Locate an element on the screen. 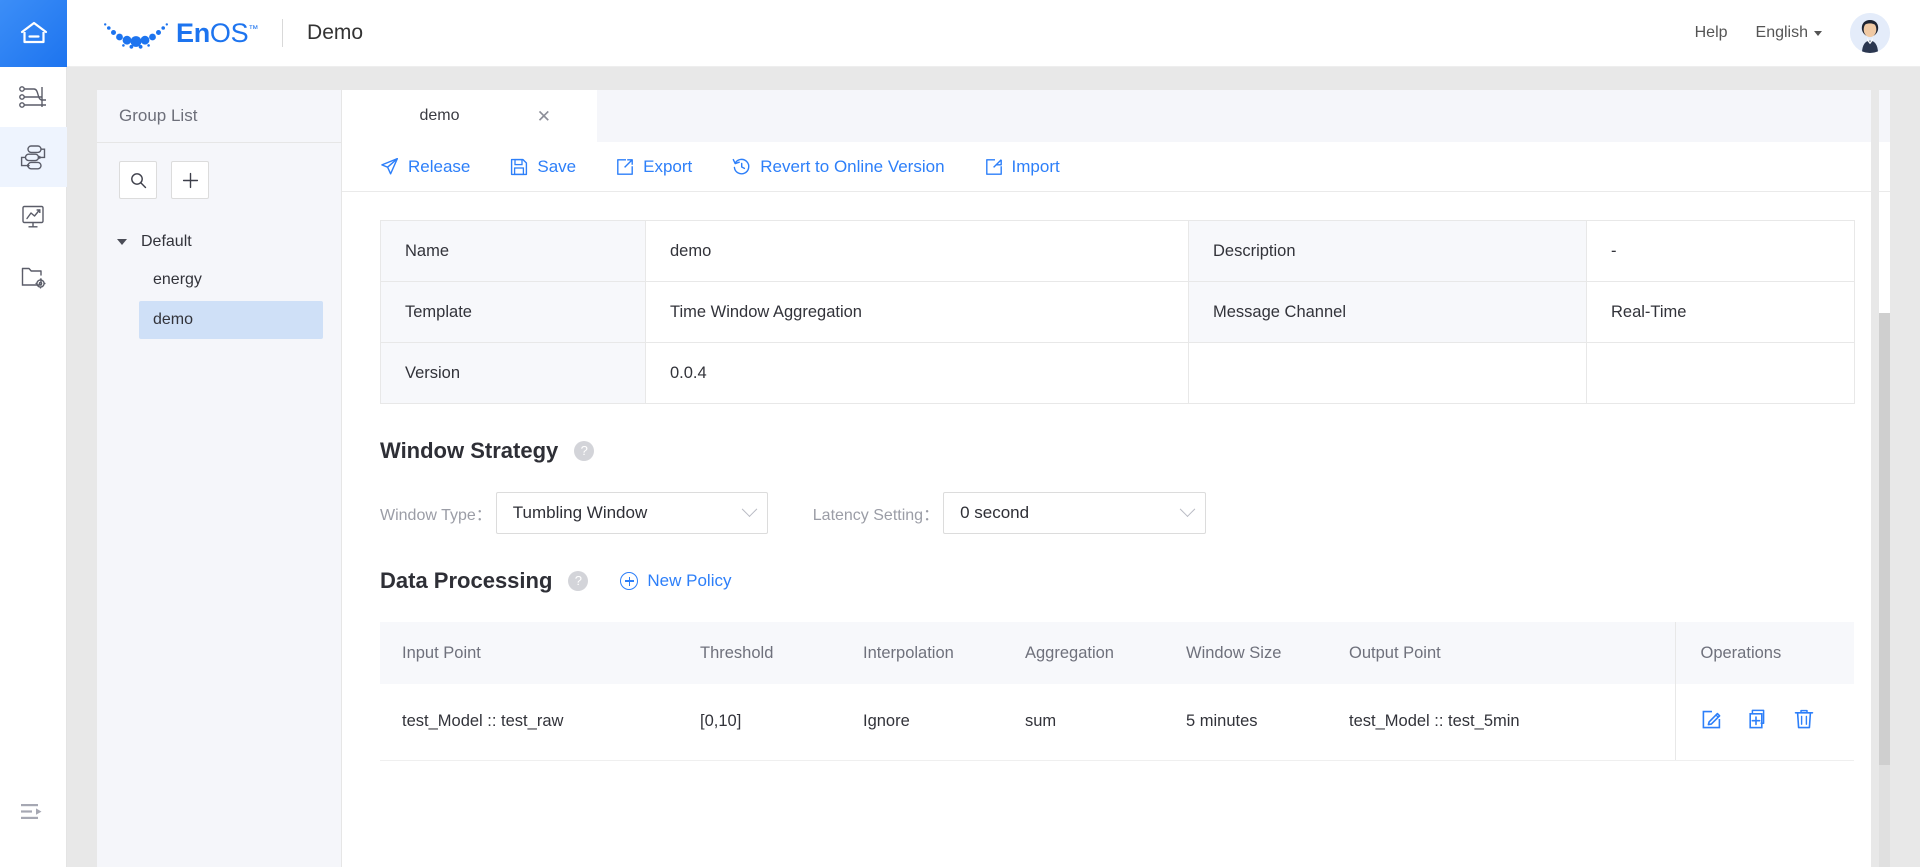  edit-pencil-icon is located at coordinates (1712, 721).